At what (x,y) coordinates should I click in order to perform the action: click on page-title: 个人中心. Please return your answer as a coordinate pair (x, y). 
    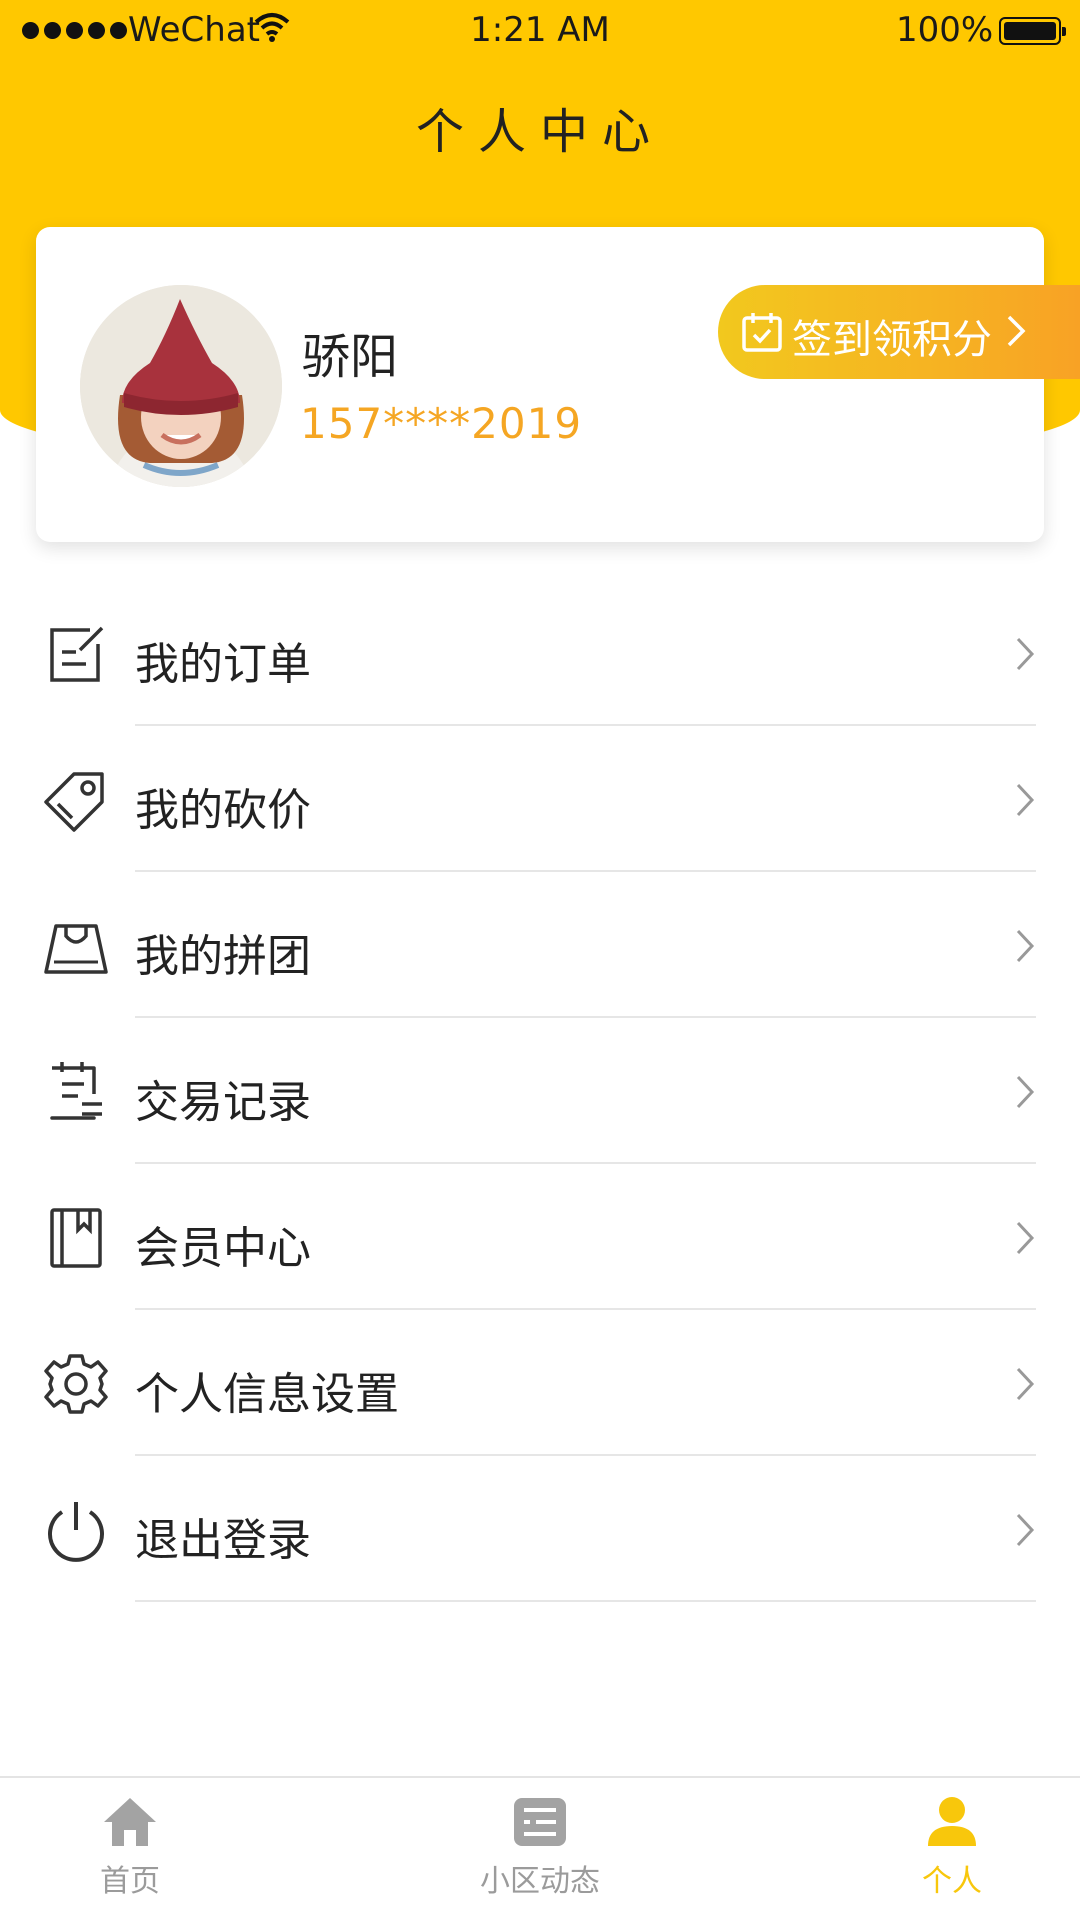
    Looking at the image, I should click on (539, 132).